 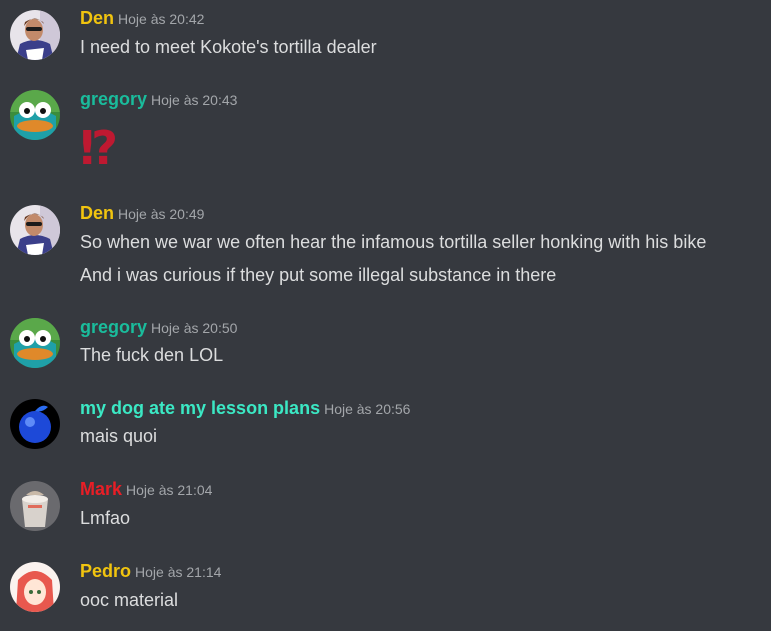 I want to click on message-header: Pedro Hoje às 21:14, so click(x=150, y=571).